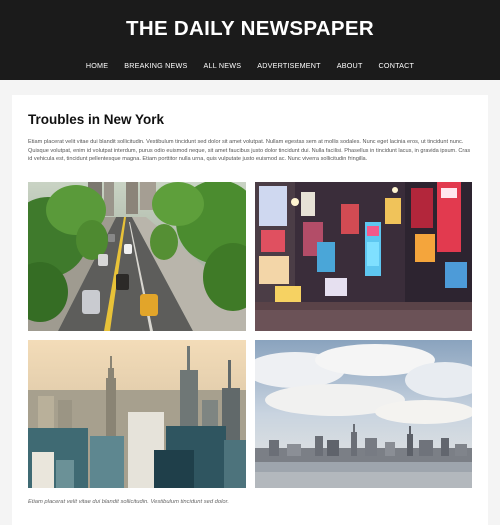  What do you see at coordinates (350, 65) in the screenshot?
I see `nav-about: ABOUT` at bounding box center [350, 65].